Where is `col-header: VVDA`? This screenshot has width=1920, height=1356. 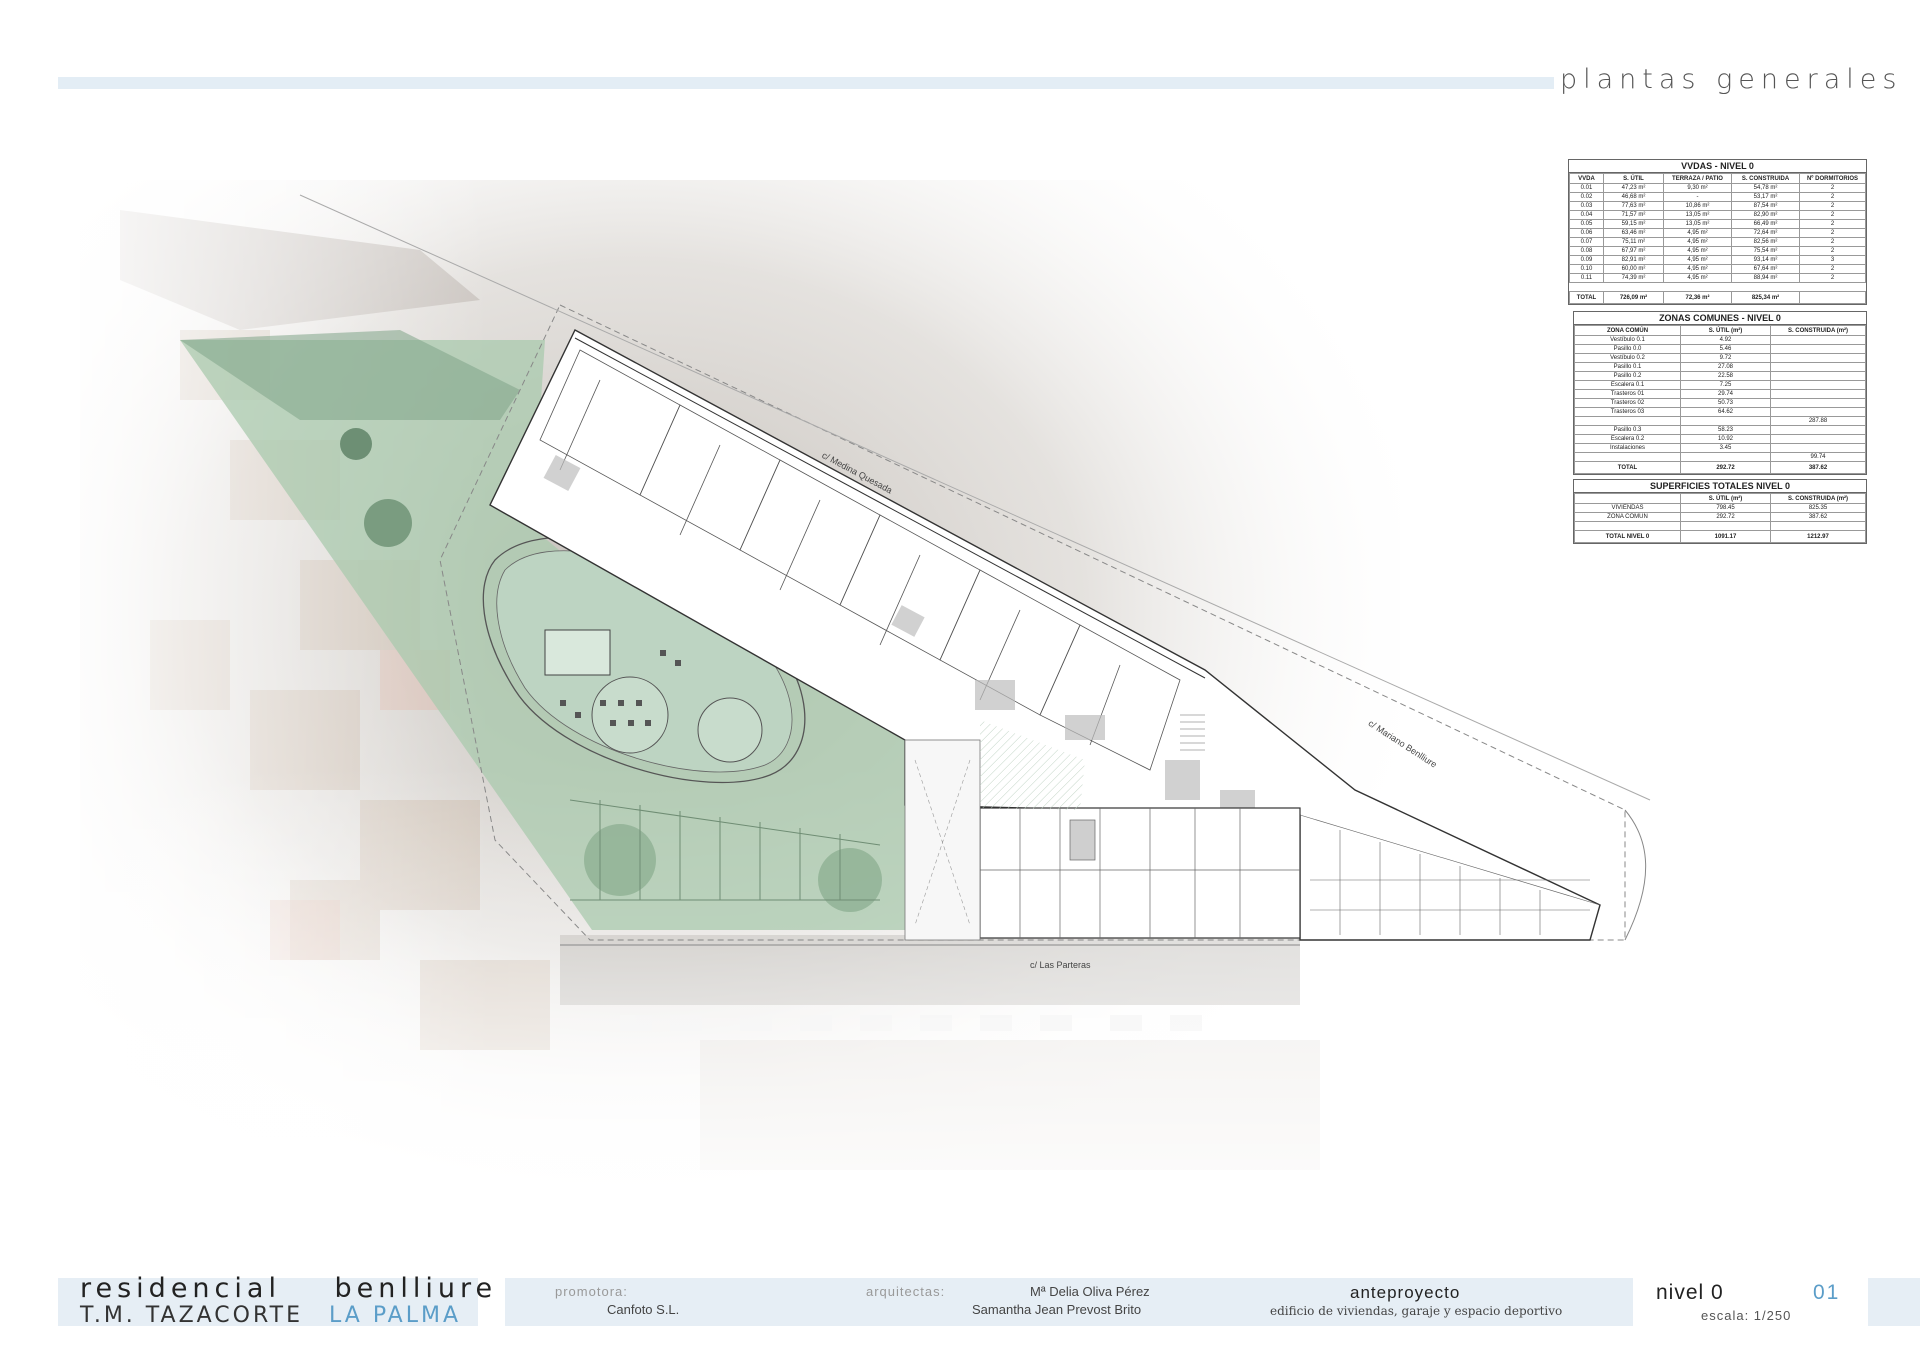 col-header: VVDA is located at coordinates (1586, 178).